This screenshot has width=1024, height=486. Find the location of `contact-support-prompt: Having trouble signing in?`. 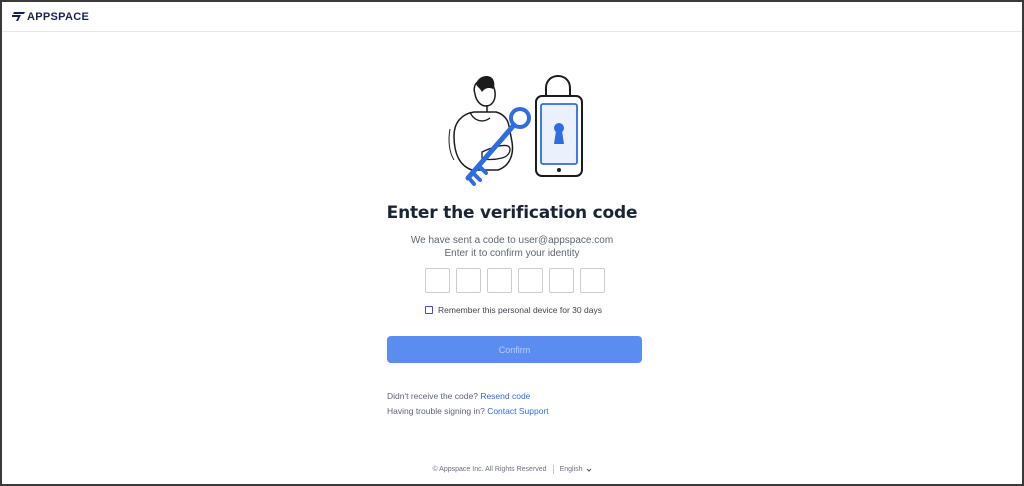

contact-support-prompt: Having trouble signing in? is located at coordinates (436, 411).